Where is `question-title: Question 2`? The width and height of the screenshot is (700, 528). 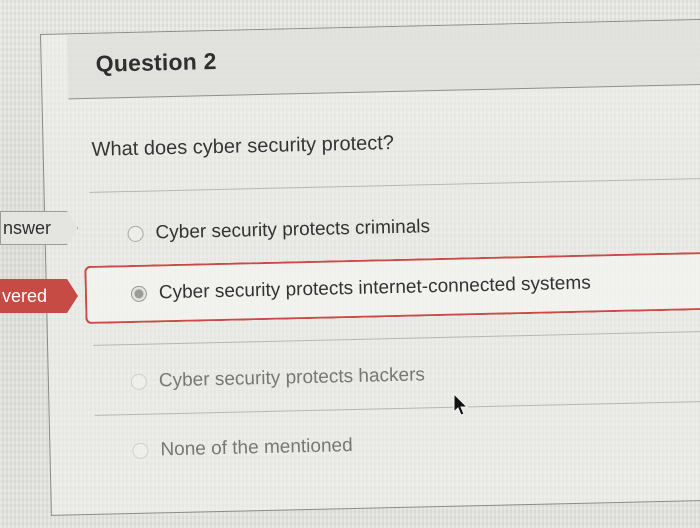 question-title: Question 2 is located at coordinates (156, 62).